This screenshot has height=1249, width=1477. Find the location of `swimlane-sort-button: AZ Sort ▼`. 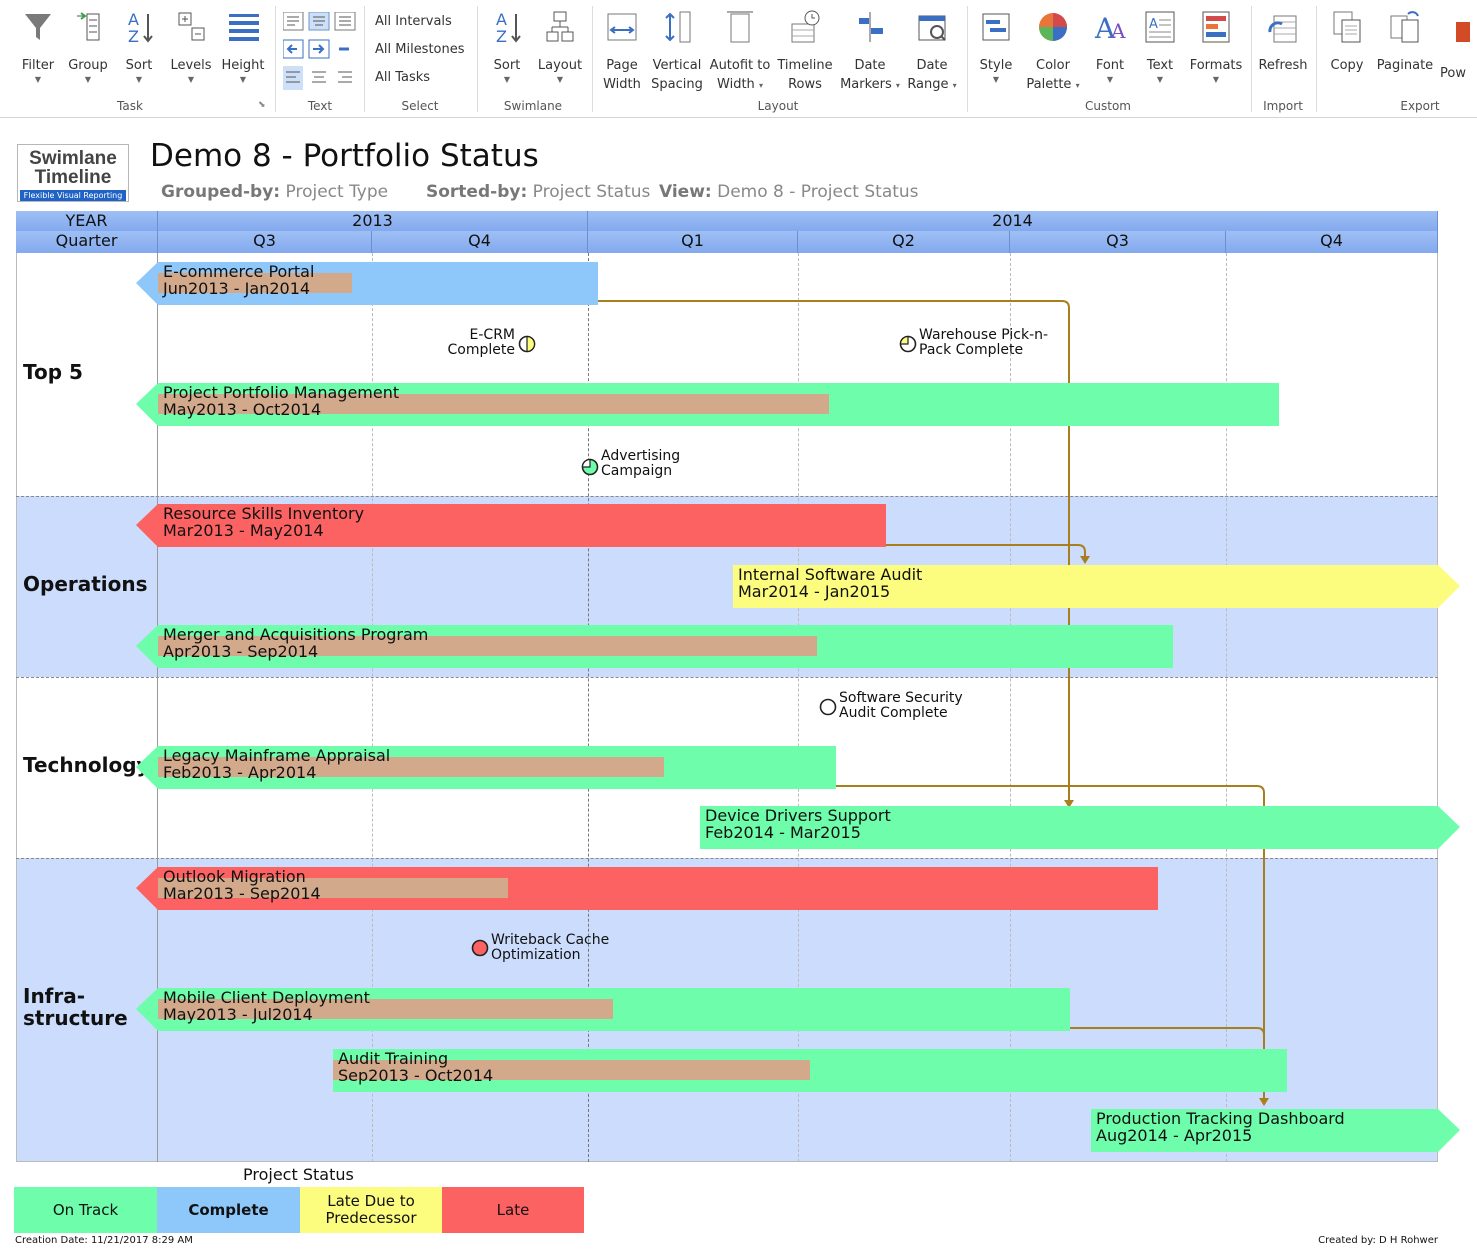

swimlane-sort-button: AZ Sort ▼ is located at coordinates (507, 46).